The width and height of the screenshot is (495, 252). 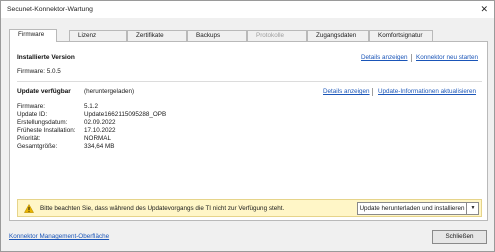 I want to click on field-label: Erstellungsdatum:, so click(x=42, y=122).